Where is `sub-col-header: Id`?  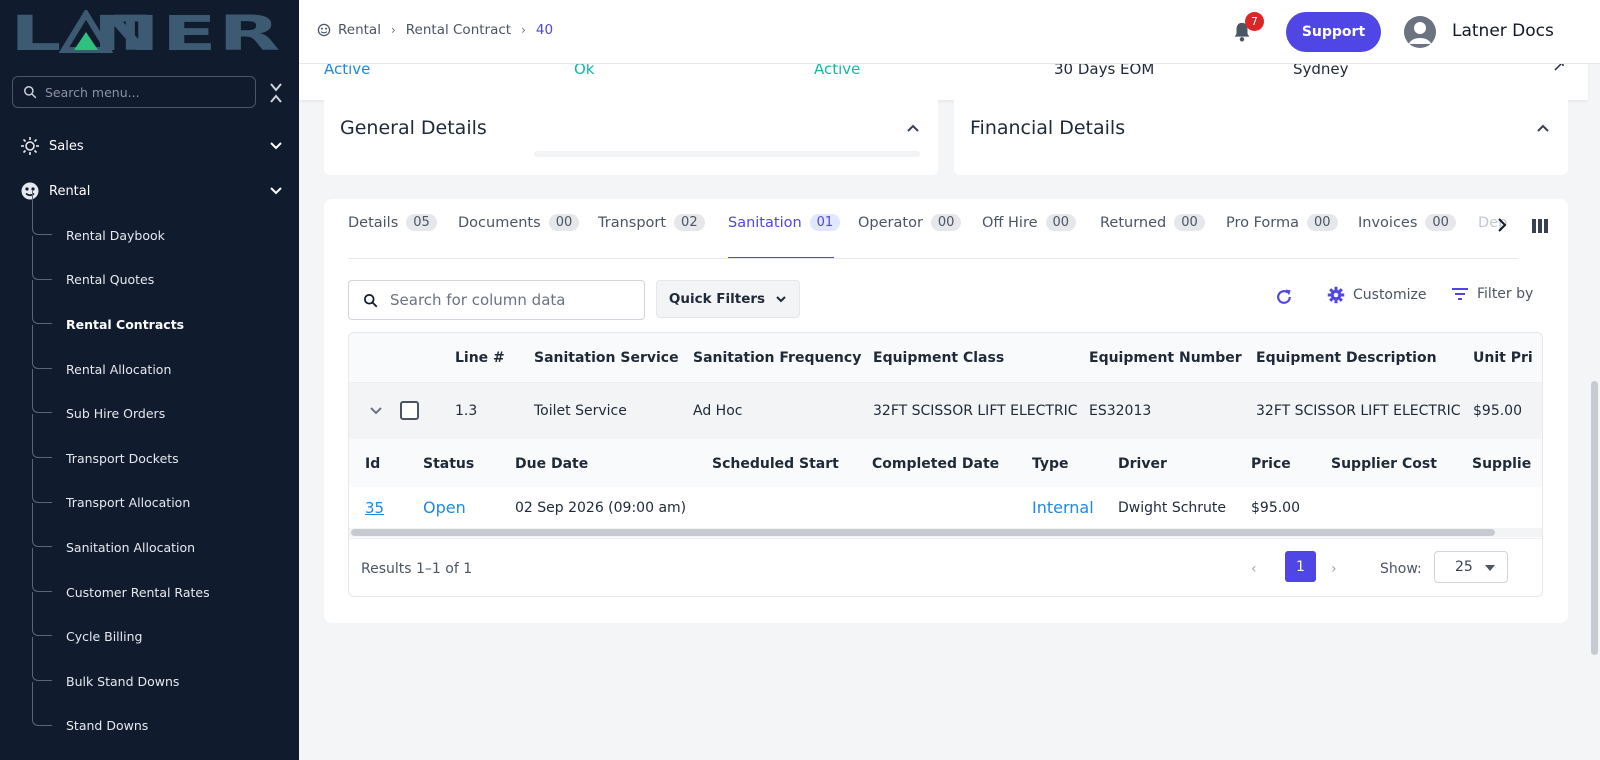
sub-col-header: Id is located at coordinates (372, 464).